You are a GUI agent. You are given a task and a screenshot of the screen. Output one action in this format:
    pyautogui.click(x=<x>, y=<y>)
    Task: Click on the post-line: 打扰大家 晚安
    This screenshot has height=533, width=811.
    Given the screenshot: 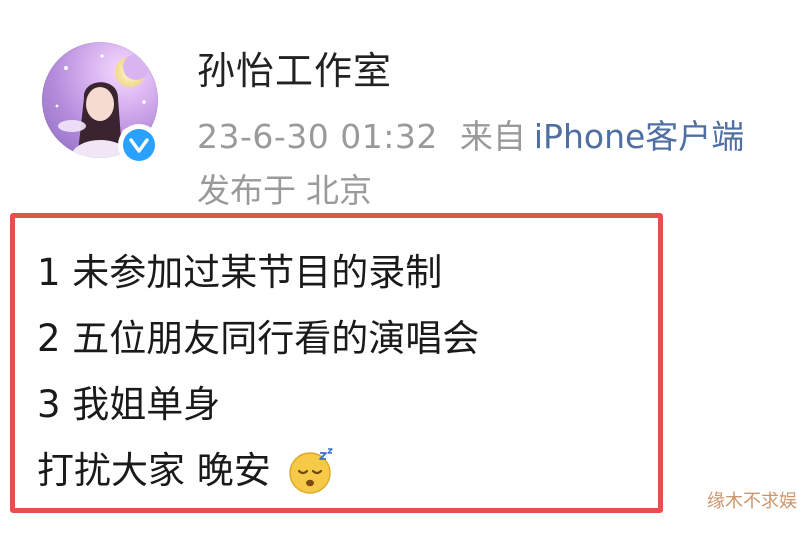 What is the action you would take?
    pyautogui.click(x=337, y=471)
    